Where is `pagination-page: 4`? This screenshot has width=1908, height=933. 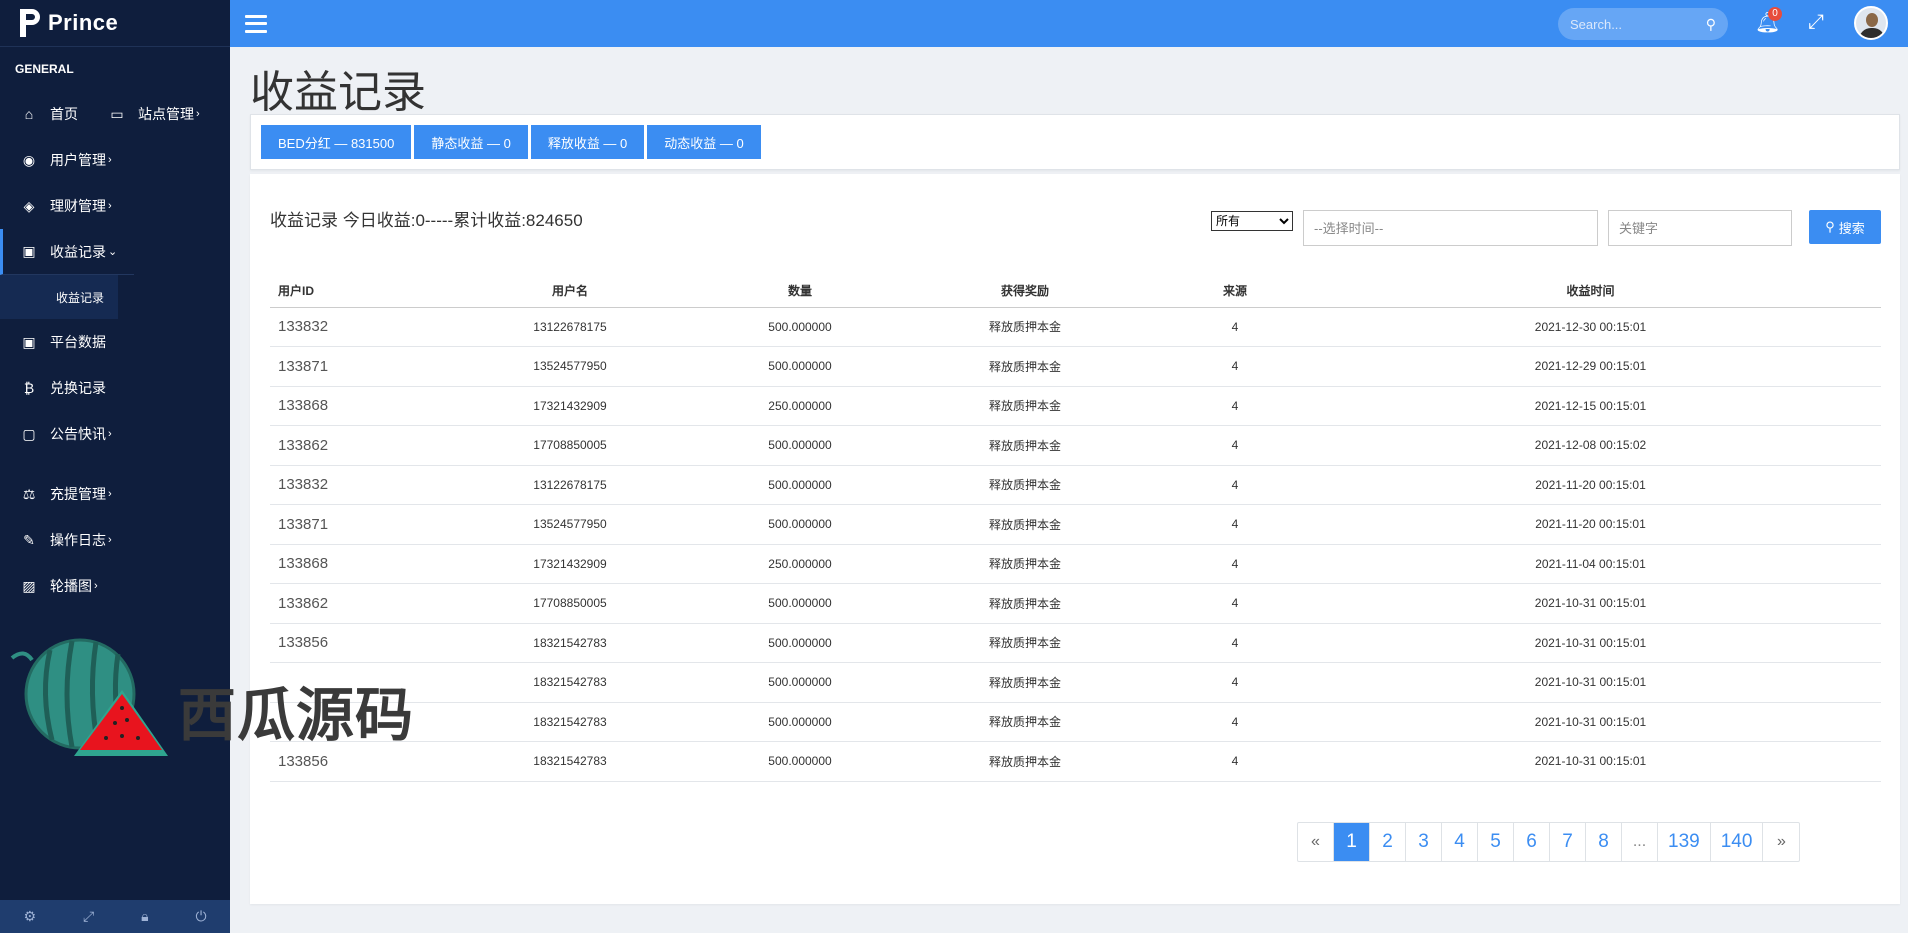
pagination-page: 4 is located at coordinates (1460, 842).